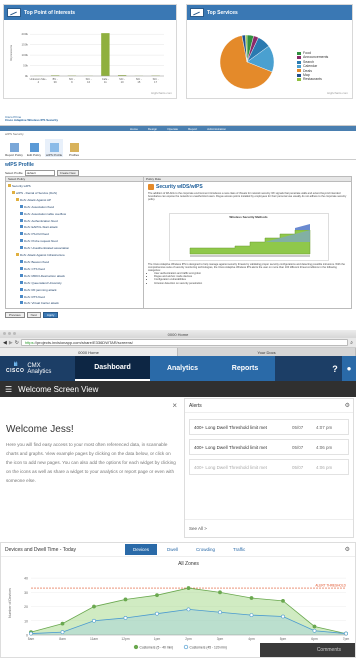  I want to click on previous-button: Previous, so click(15, 315).